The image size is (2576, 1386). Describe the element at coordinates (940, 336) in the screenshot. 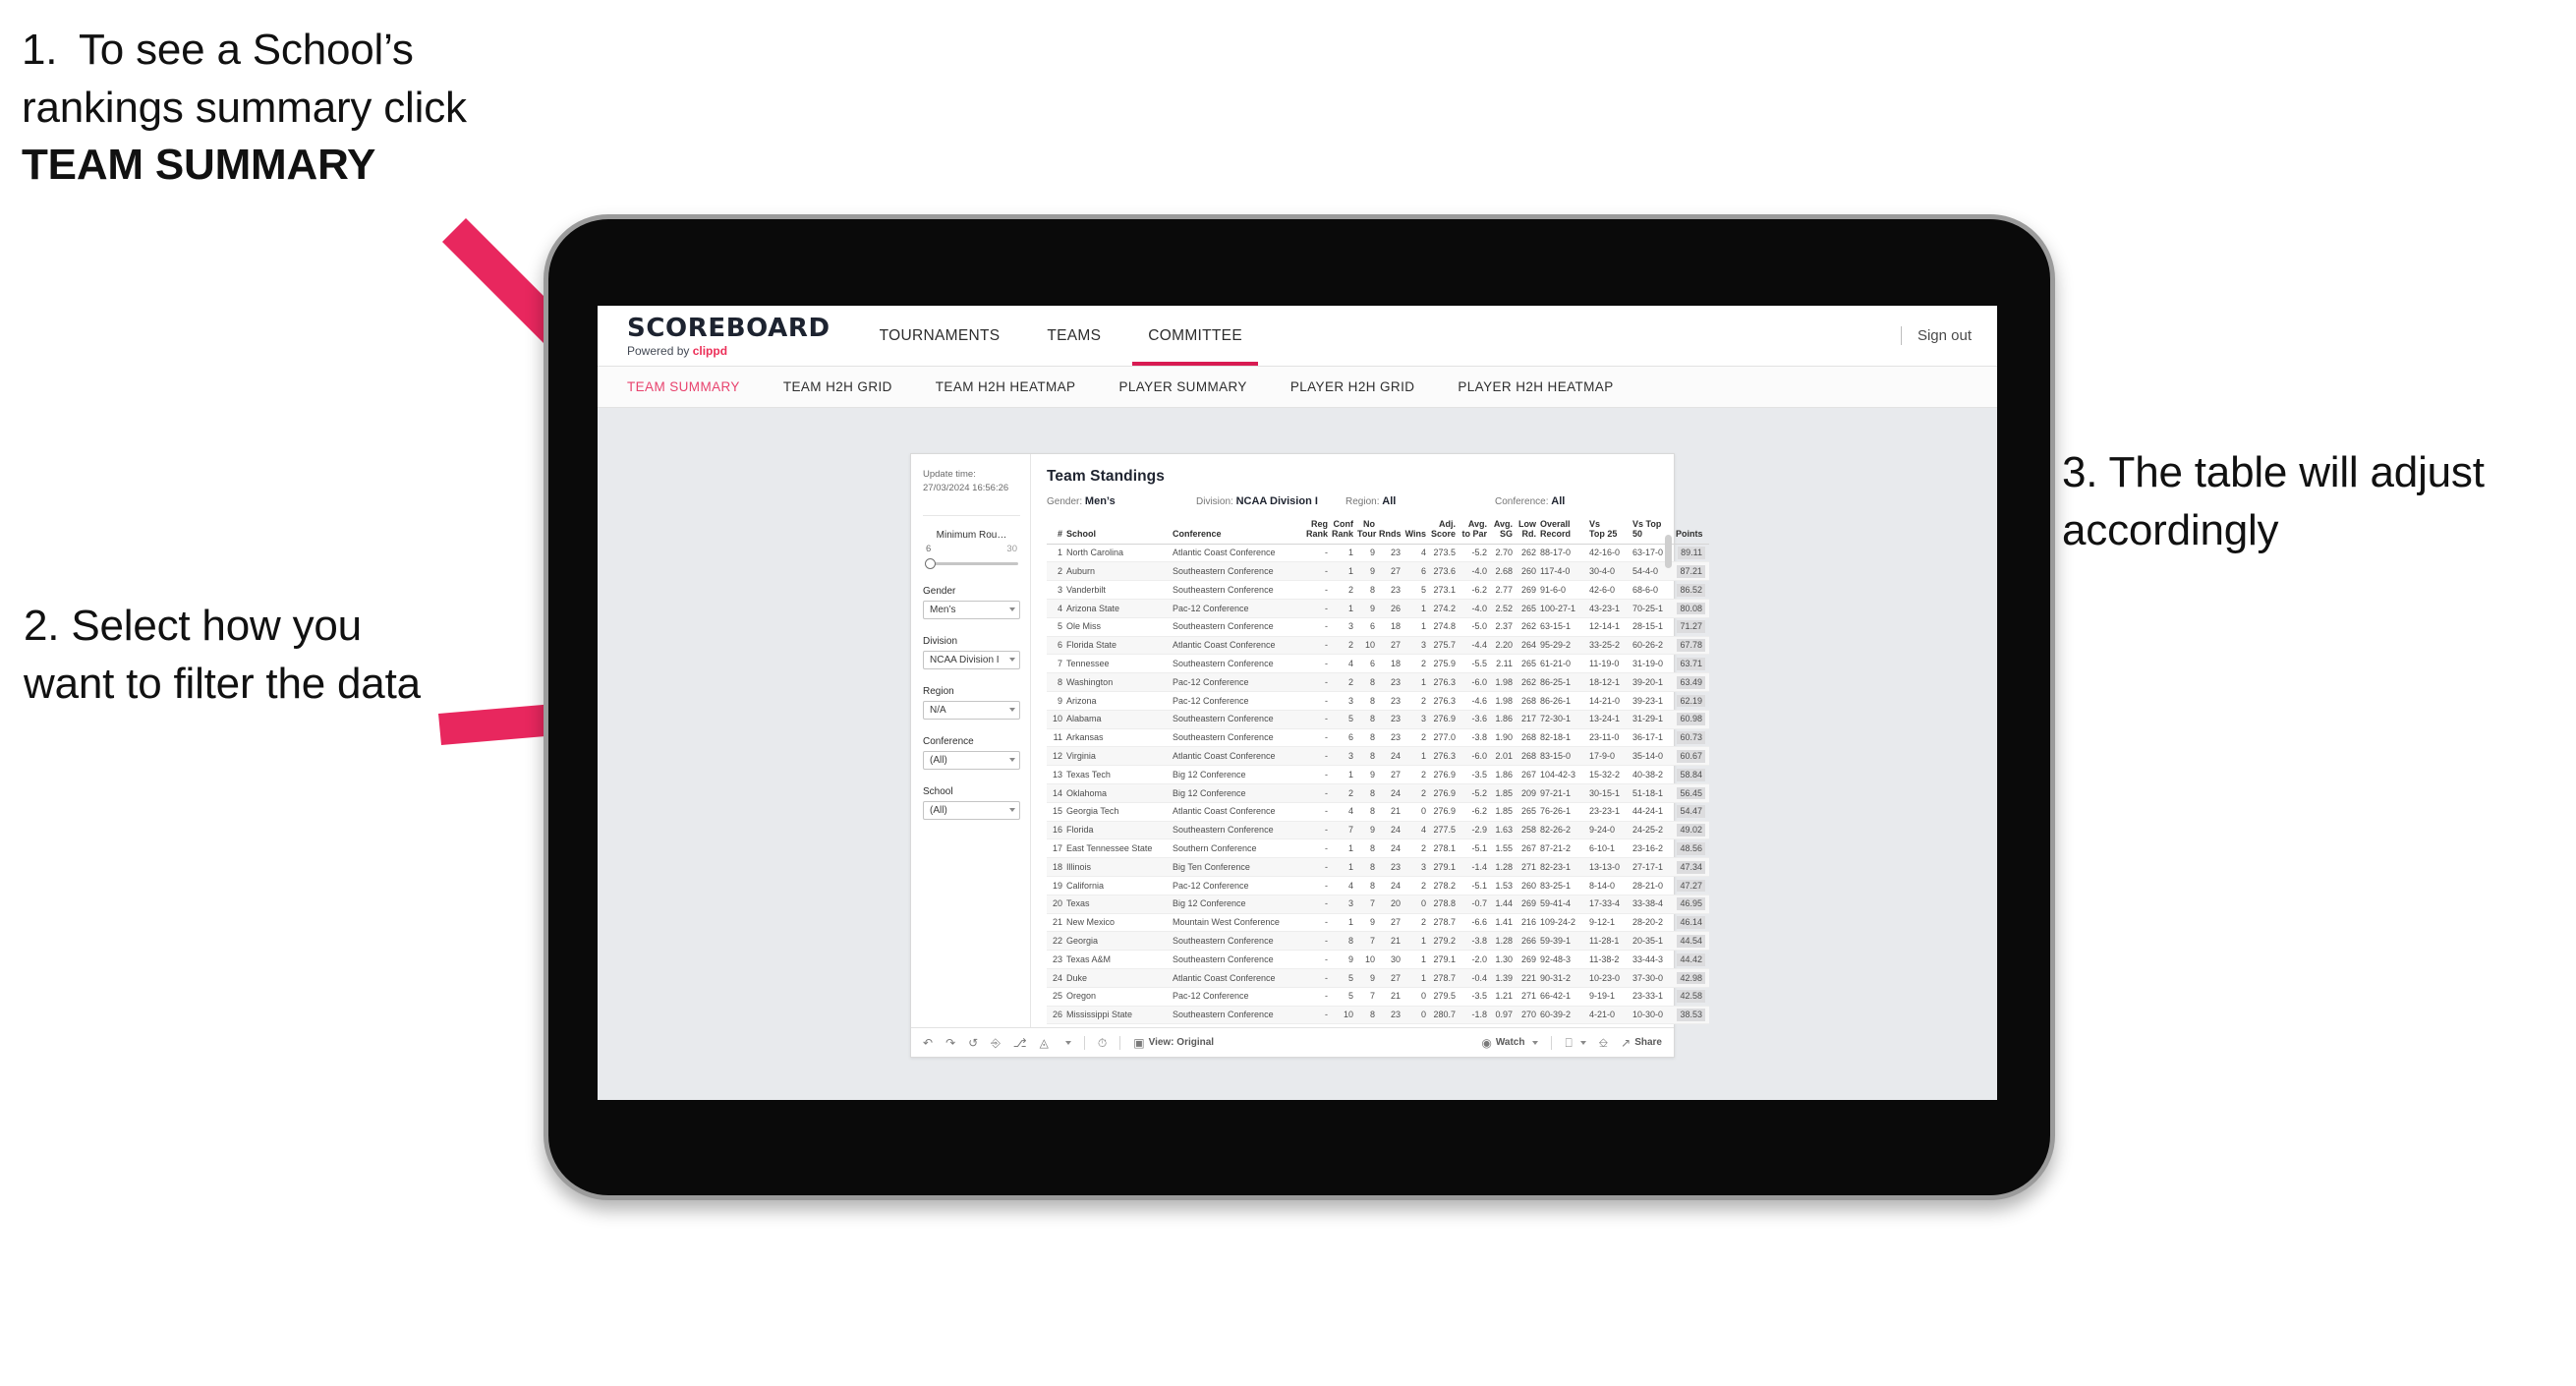

I see `nav-item-tournaments: TOURNAMENTS` at that location.